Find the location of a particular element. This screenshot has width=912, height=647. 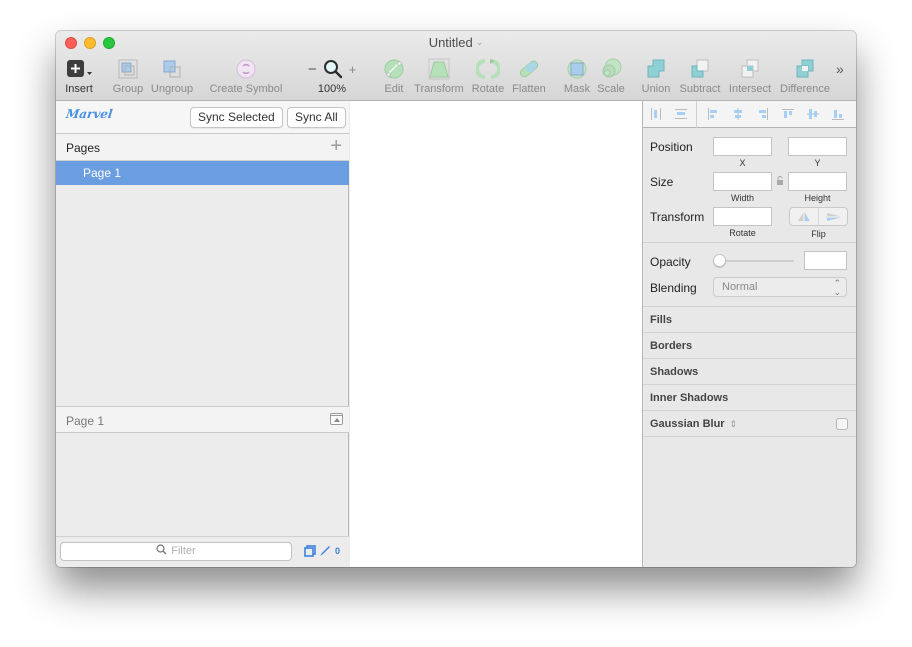

search-icon is located at coordinates (161, 549).